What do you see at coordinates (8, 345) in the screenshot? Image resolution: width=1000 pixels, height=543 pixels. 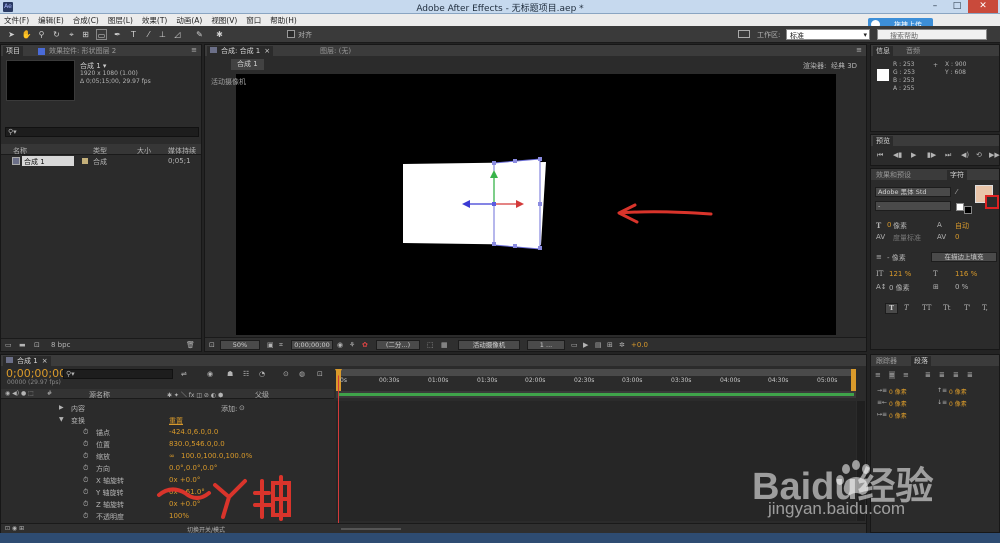 I see `interpret-icon: ▭` at bounding box center [8, 345].